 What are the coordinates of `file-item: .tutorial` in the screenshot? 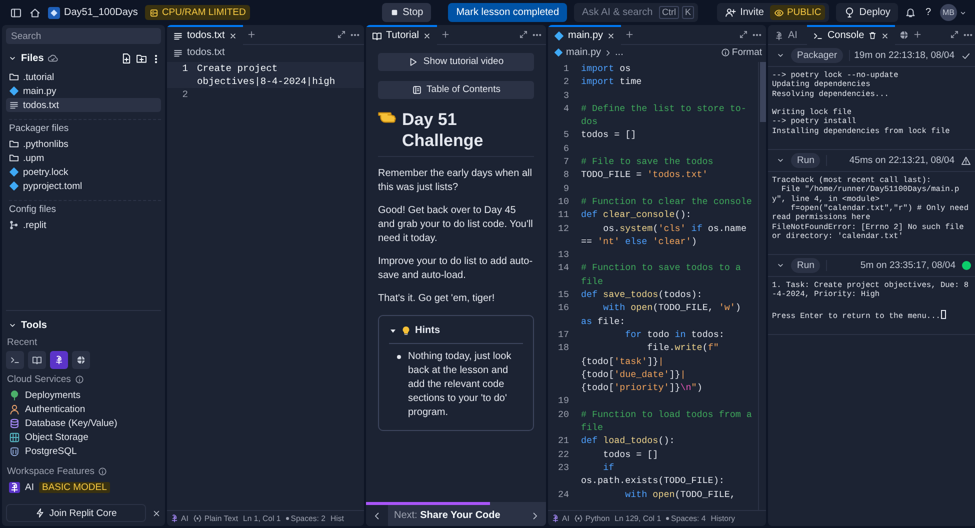 It's located at (83, 77).